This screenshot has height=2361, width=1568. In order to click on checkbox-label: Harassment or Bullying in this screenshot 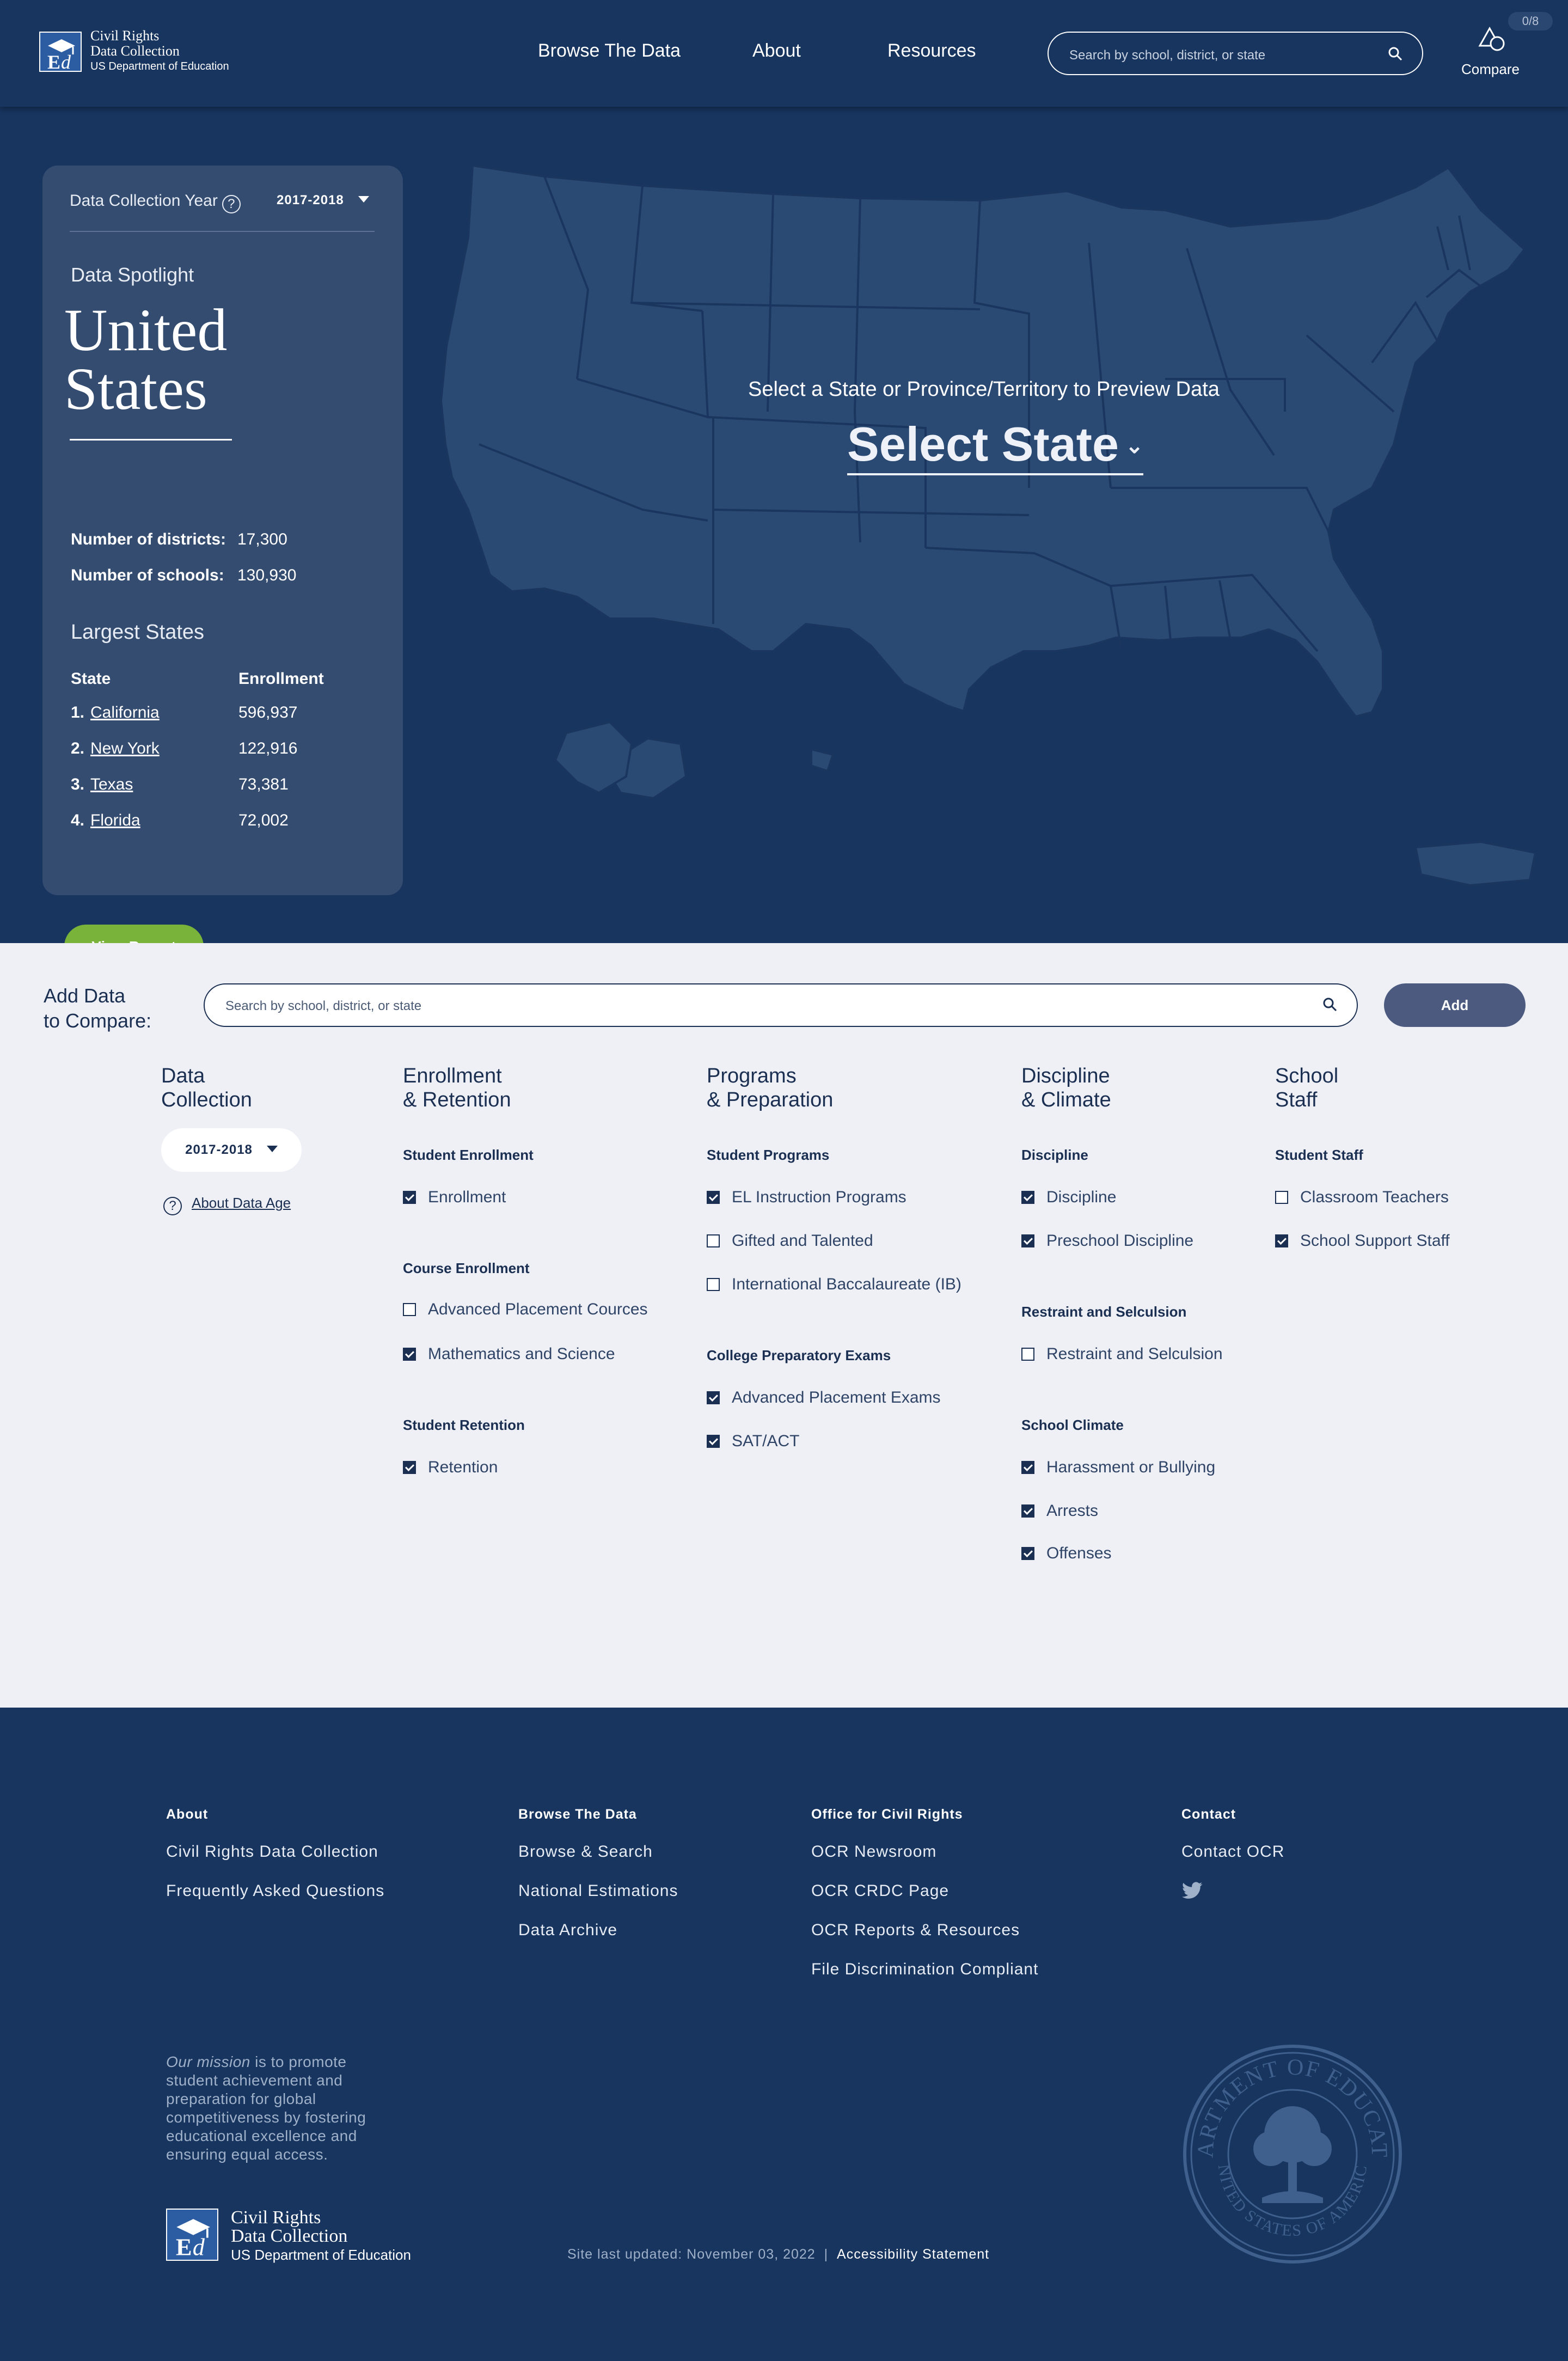, I will do `click(1131, 1467)`.